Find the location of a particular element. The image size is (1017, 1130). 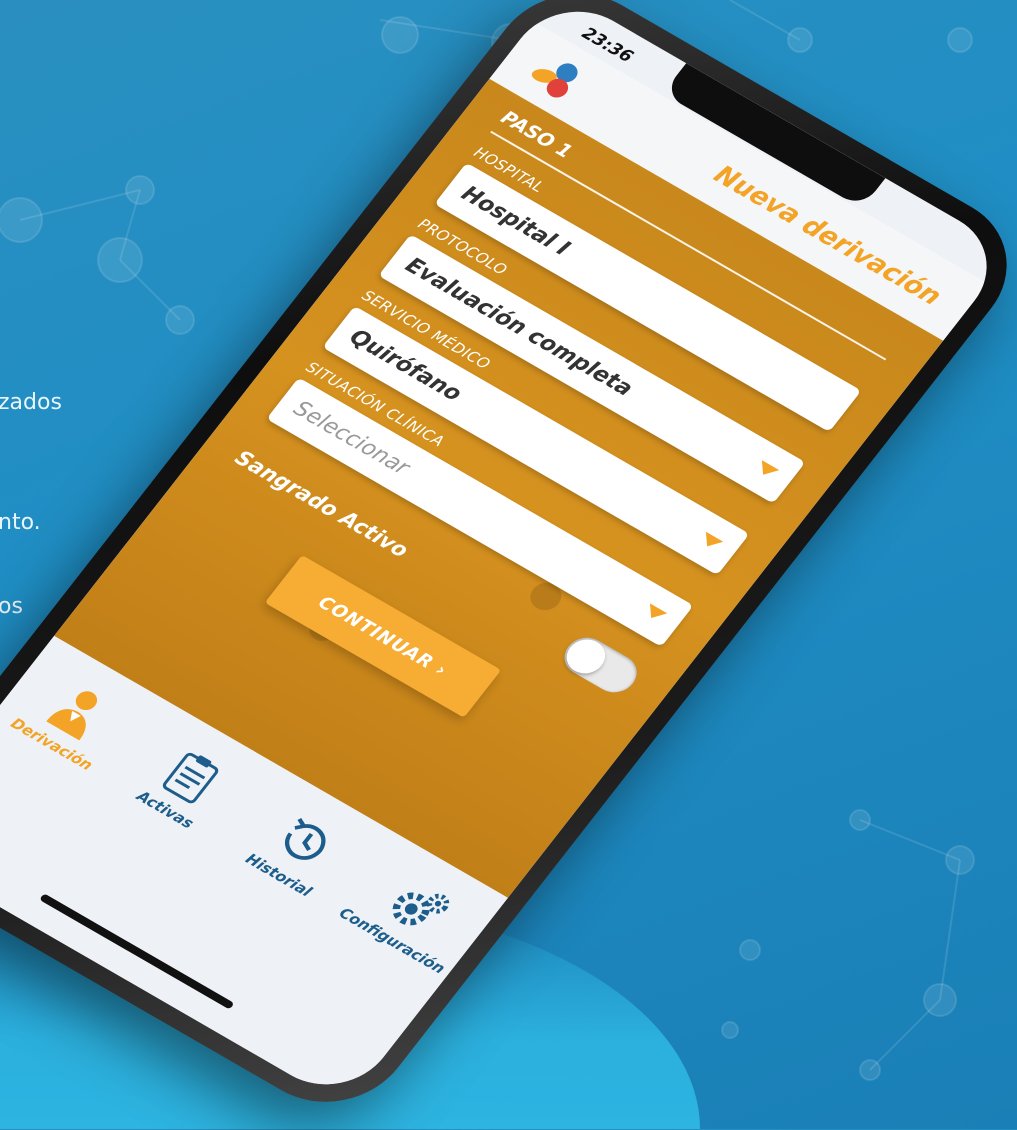

app-logo-icon is located at coordinates (554, 80).